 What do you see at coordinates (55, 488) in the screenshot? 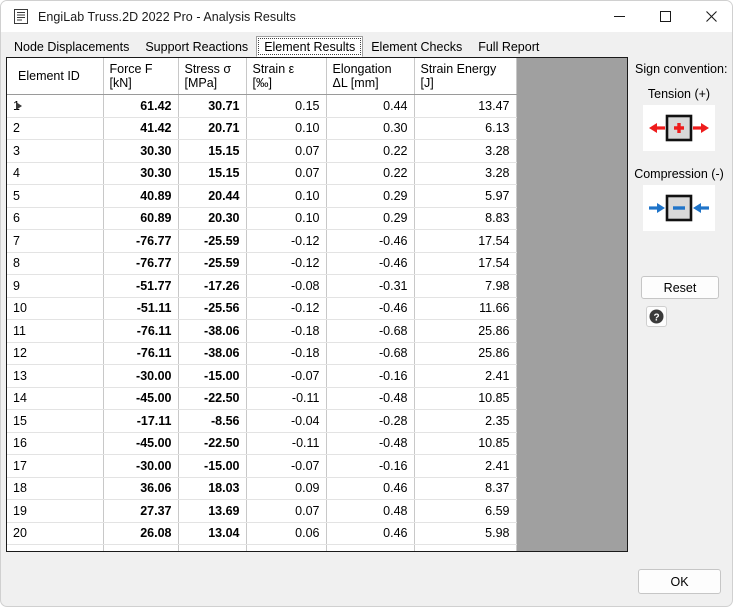
I see `cell-element-id: 18` at bounding box center [55, 488].